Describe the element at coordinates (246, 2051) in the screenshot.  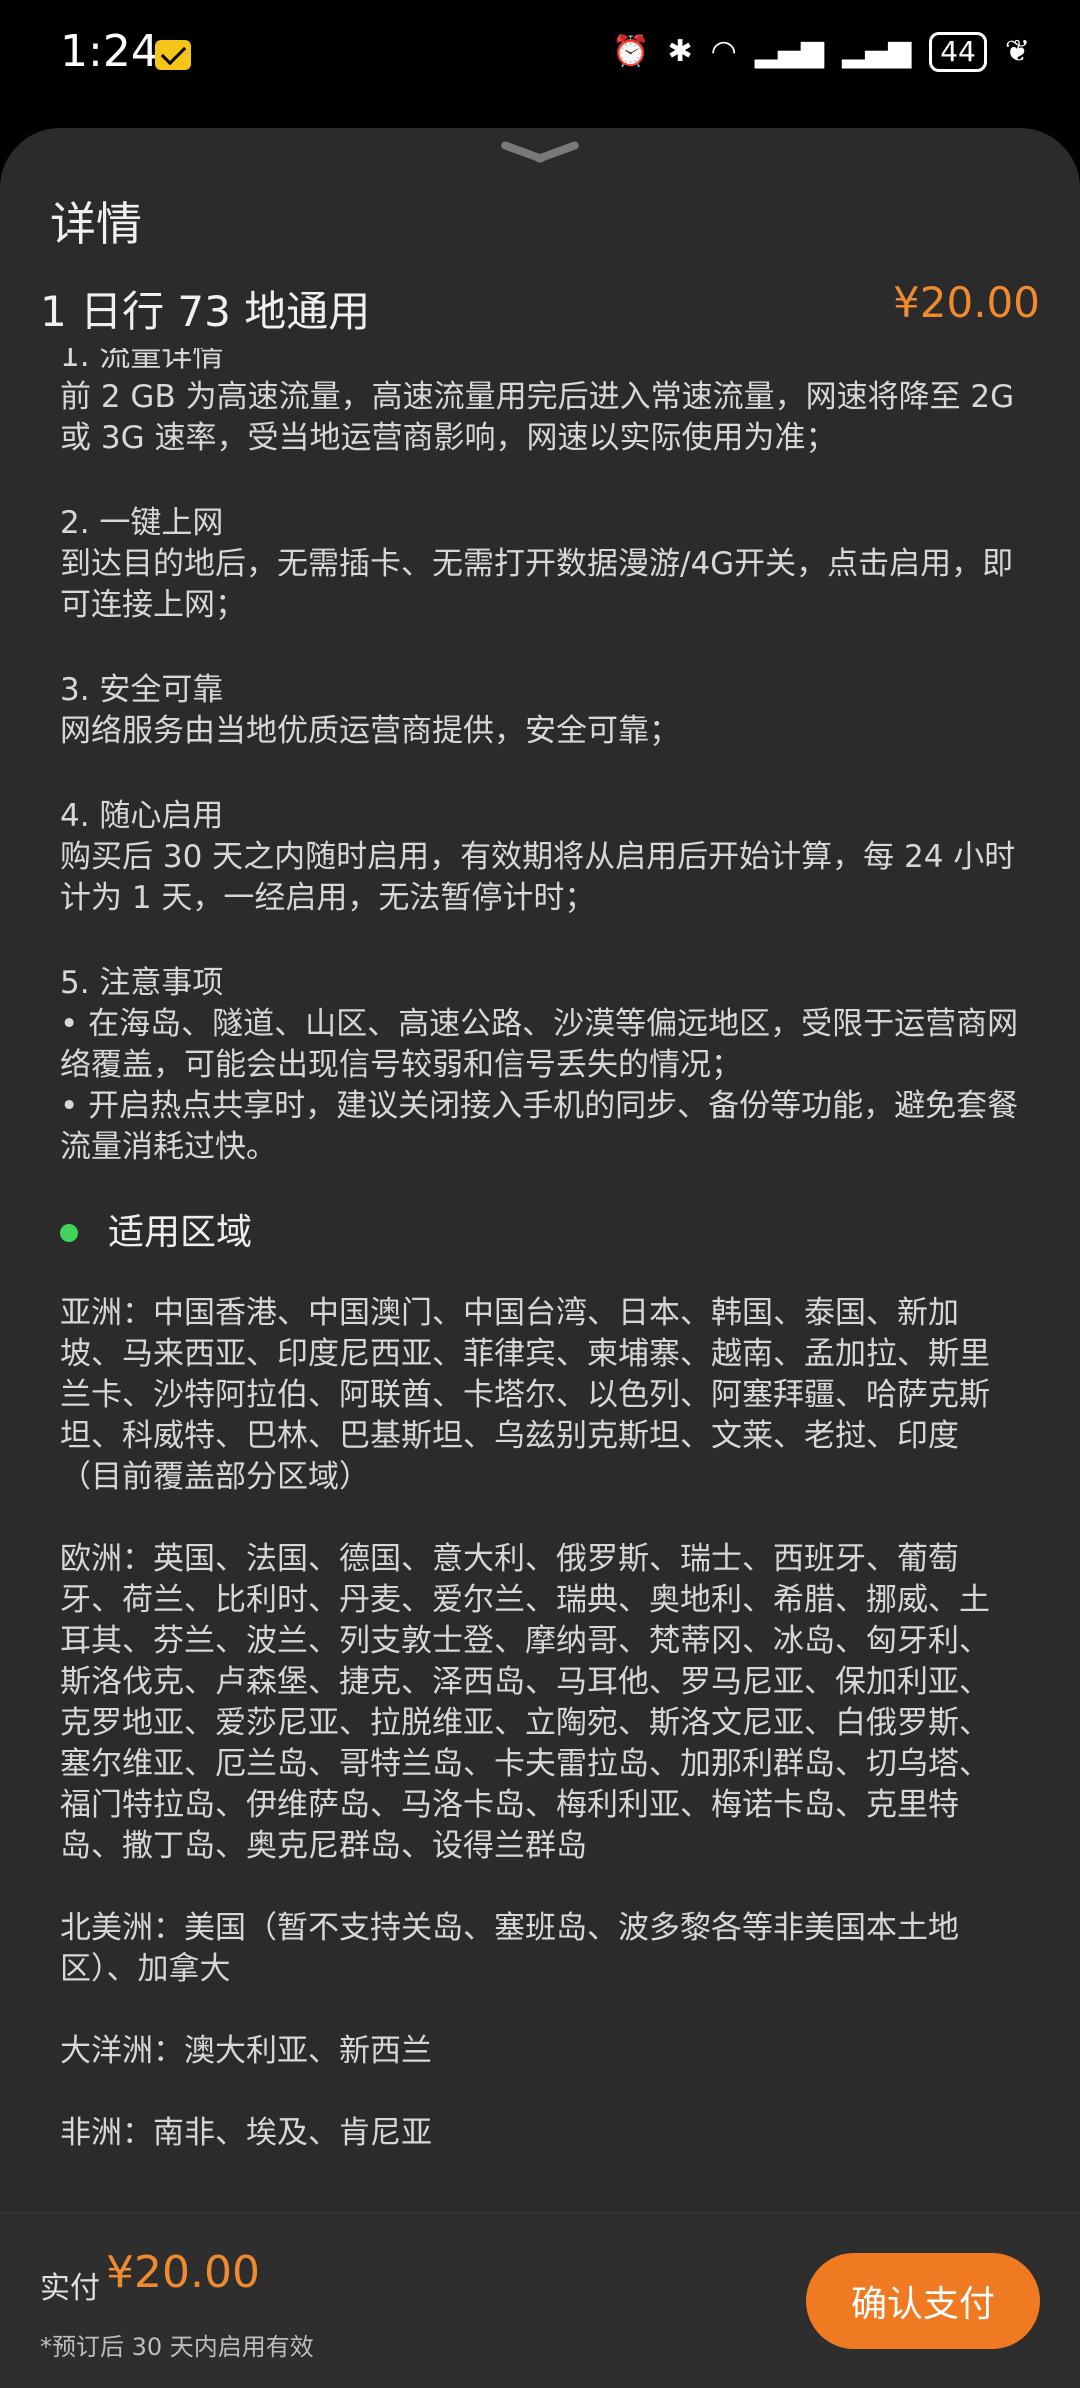
I see `region-item: 大洋洲：澳大利亚、新西兰` at that location.